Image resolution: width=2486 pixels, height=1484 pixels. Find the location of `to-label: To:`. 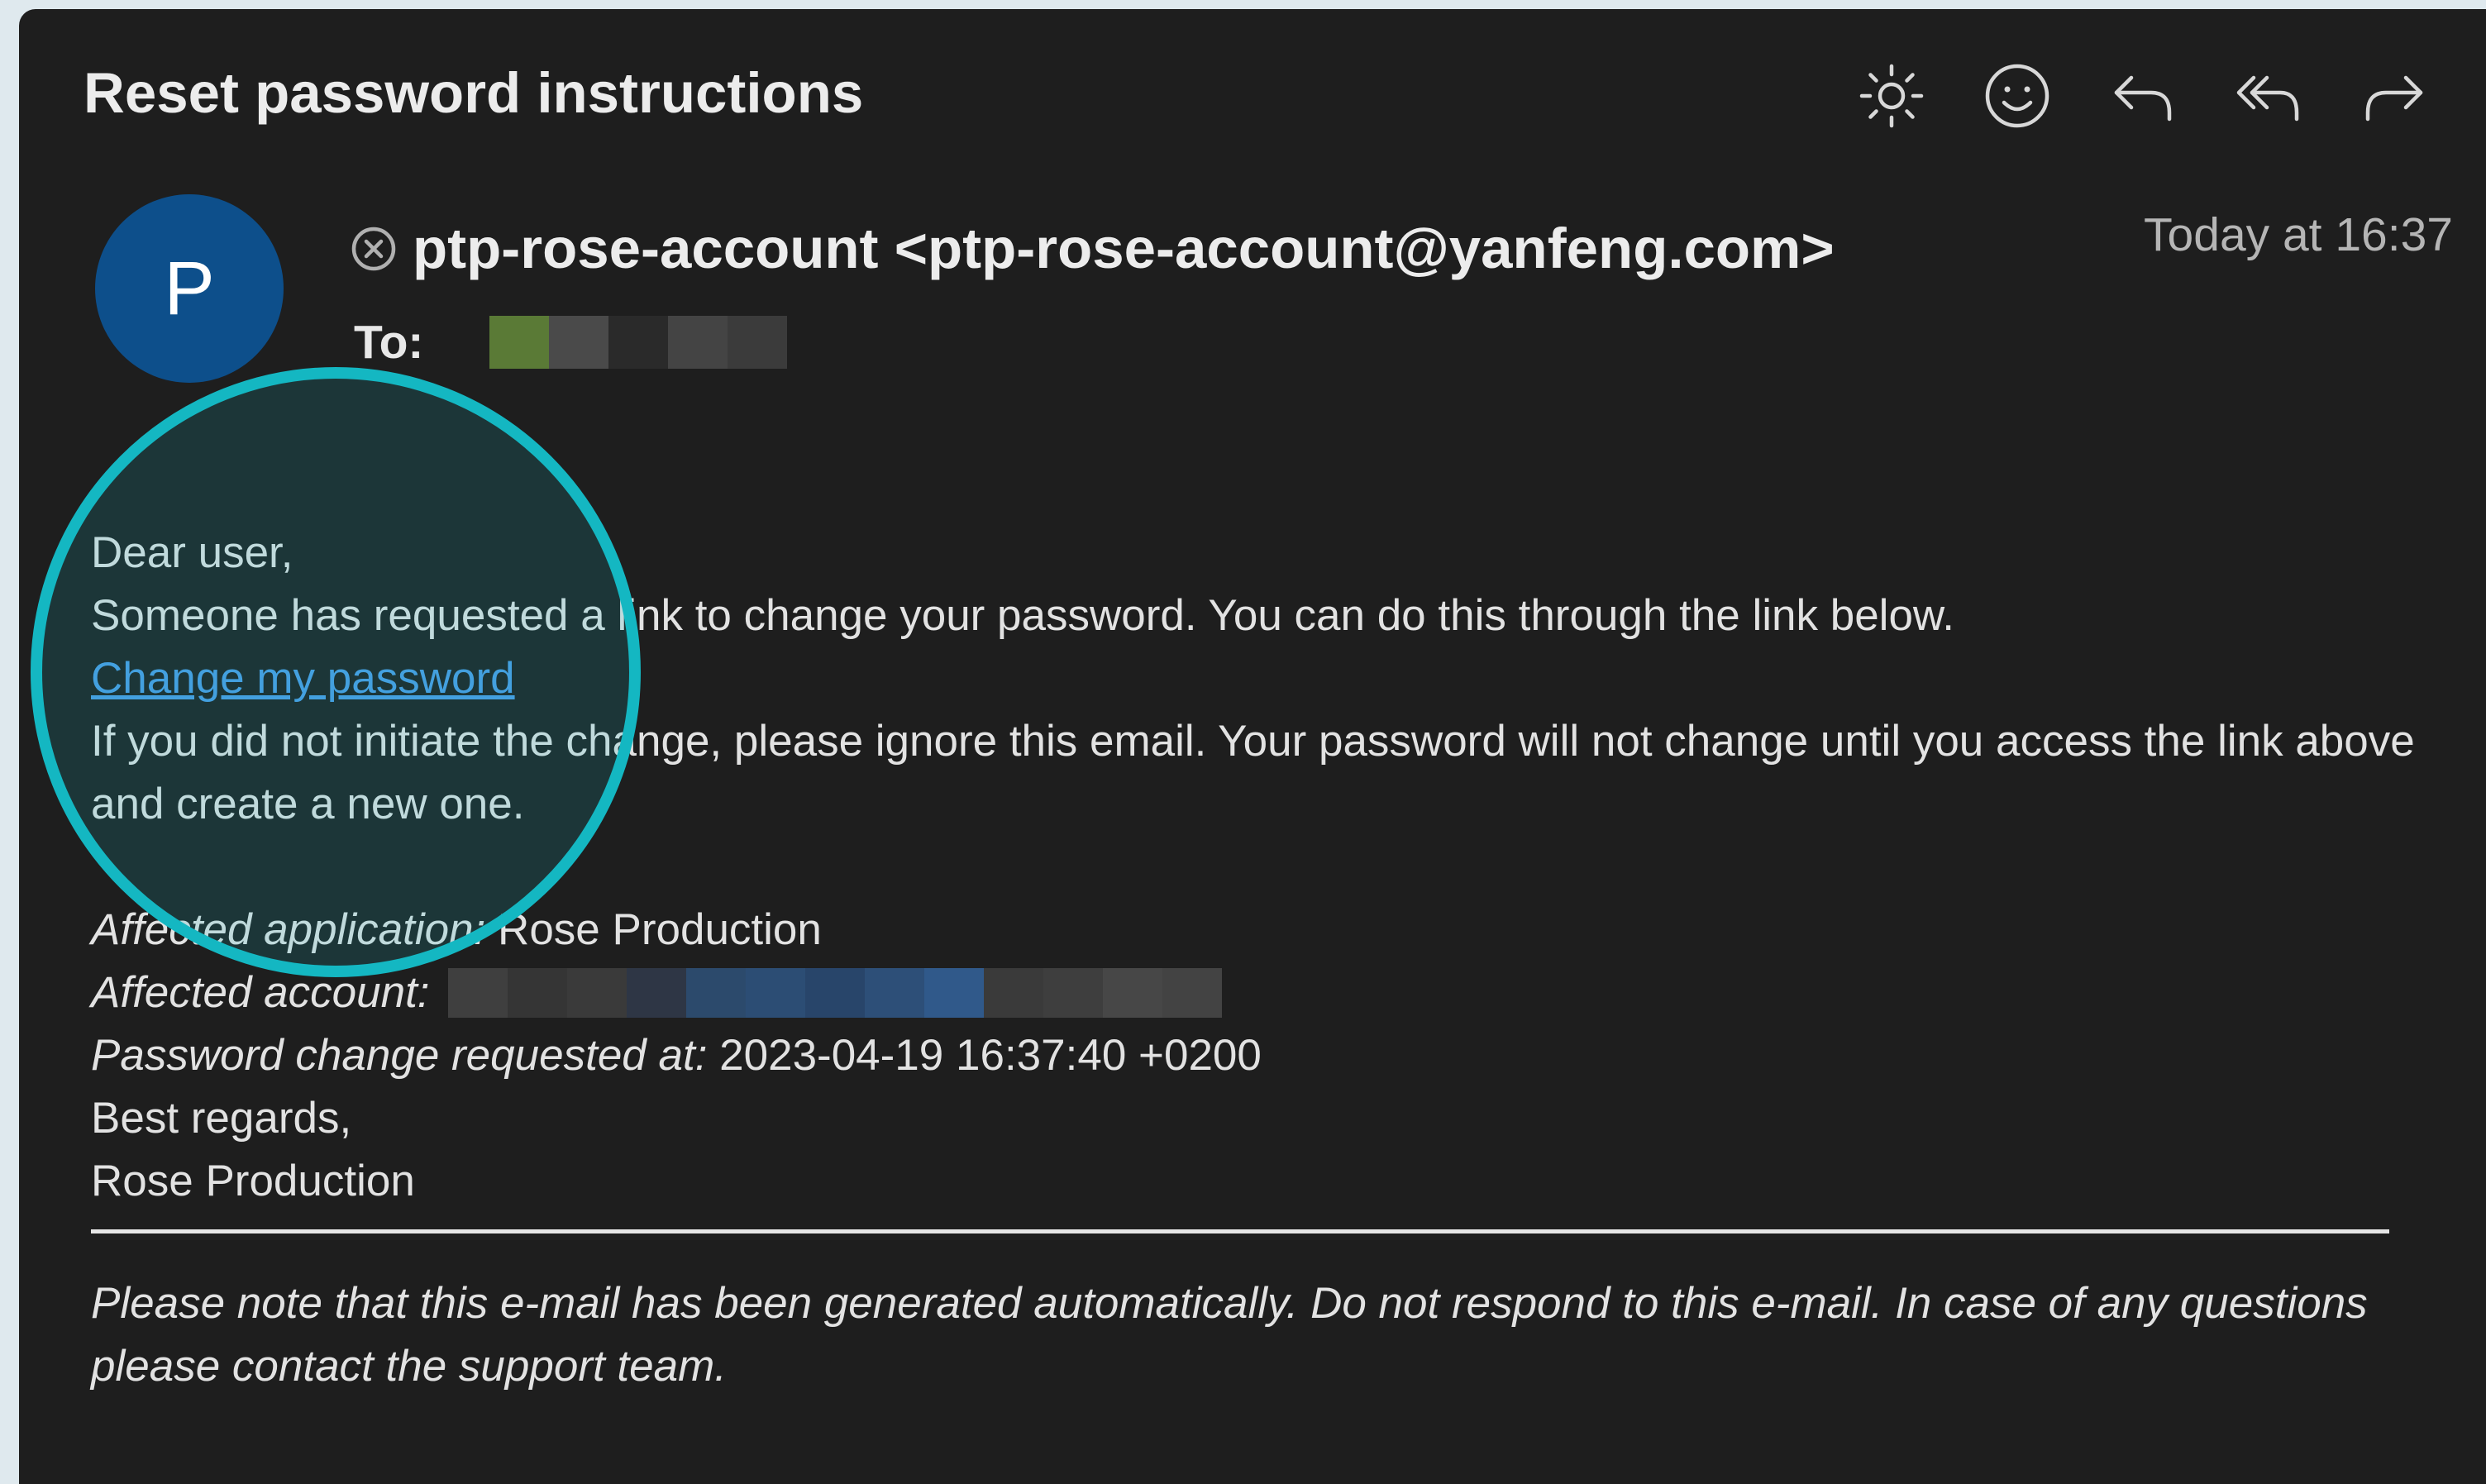

to-label: To: is located at coordinates (389, 343).